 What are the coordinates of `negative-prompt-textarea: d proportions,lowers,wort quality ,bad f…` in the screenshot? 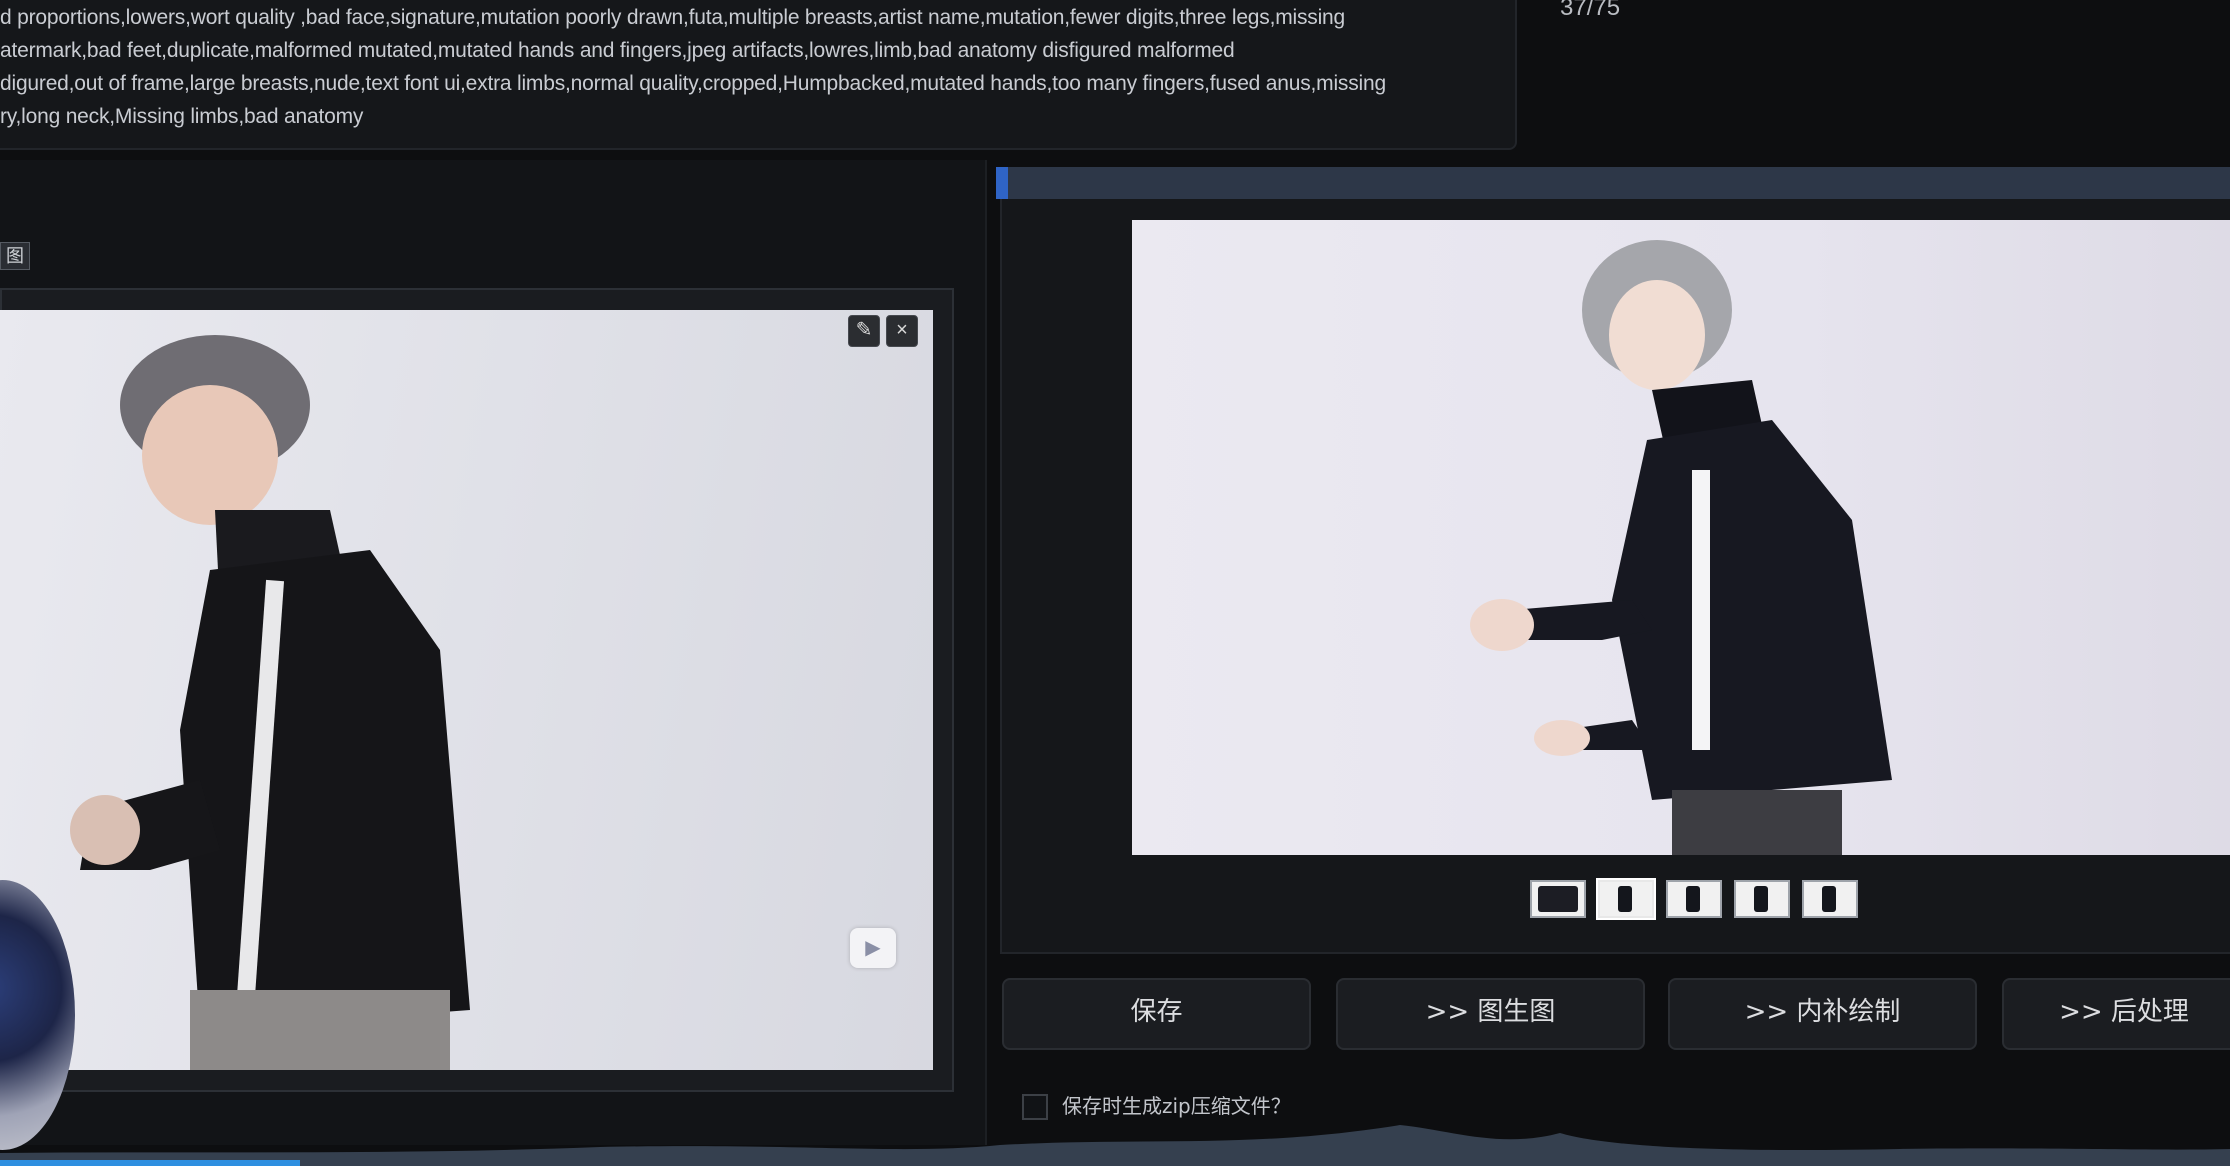 It's located at (758, 75).